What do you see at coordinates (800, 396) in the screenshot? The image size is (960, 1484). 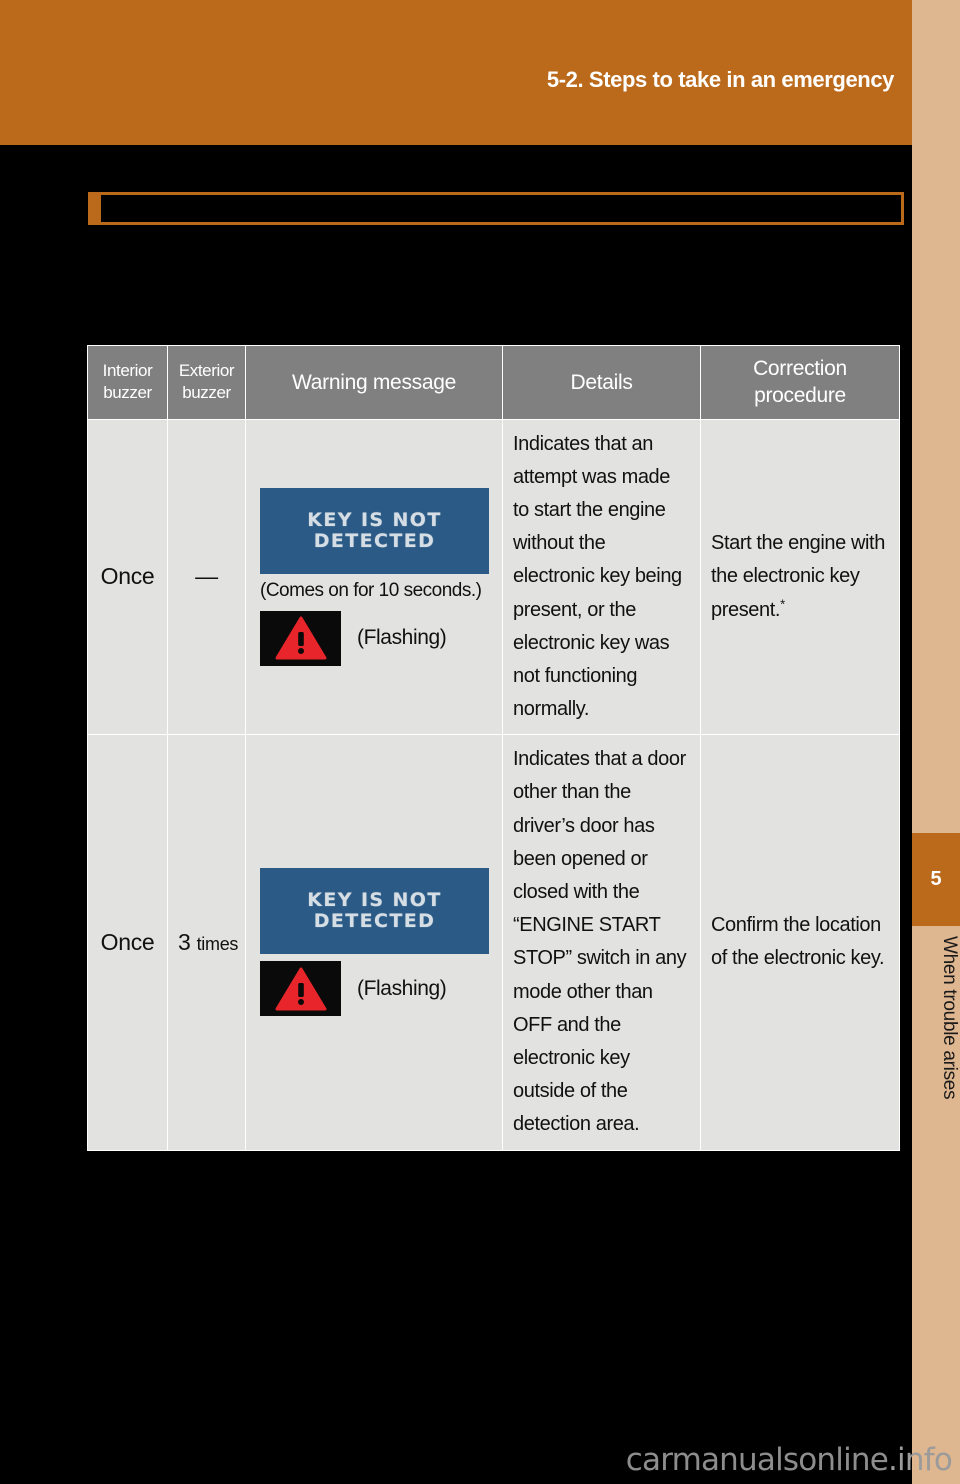 I see `column-header-line2: procedure` at bounding box center [800, 396].